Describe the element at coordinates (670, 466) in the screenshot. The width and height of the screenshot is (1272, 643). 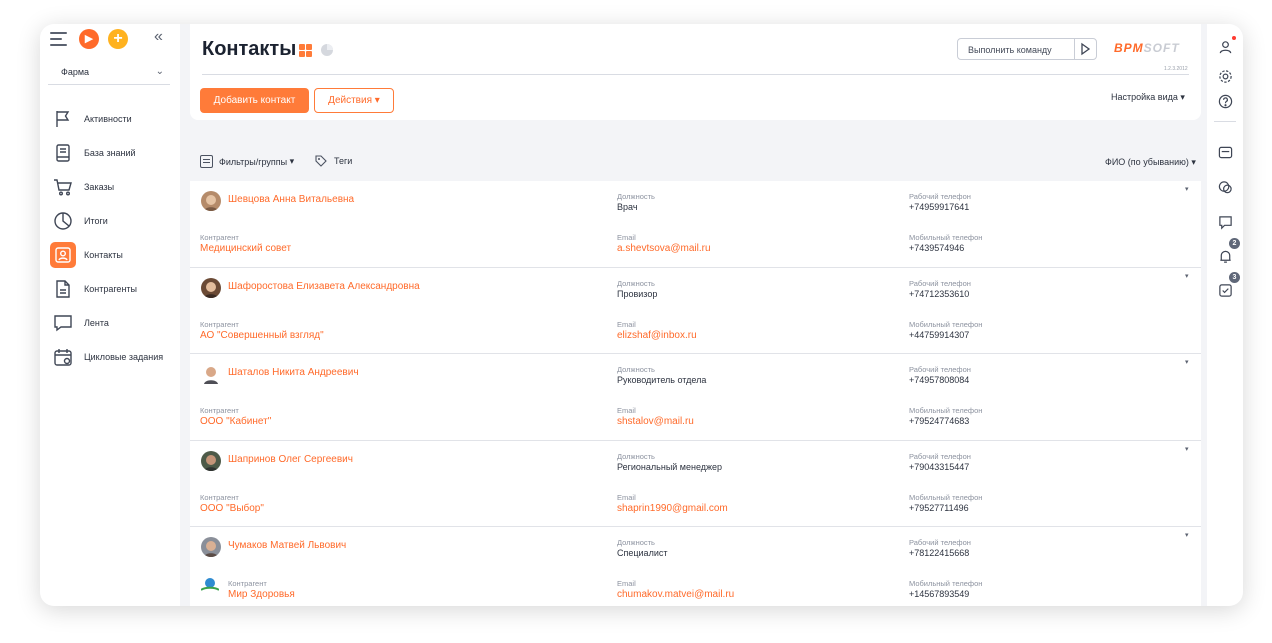
I see `position-value: Региональный менеджер` at that location.